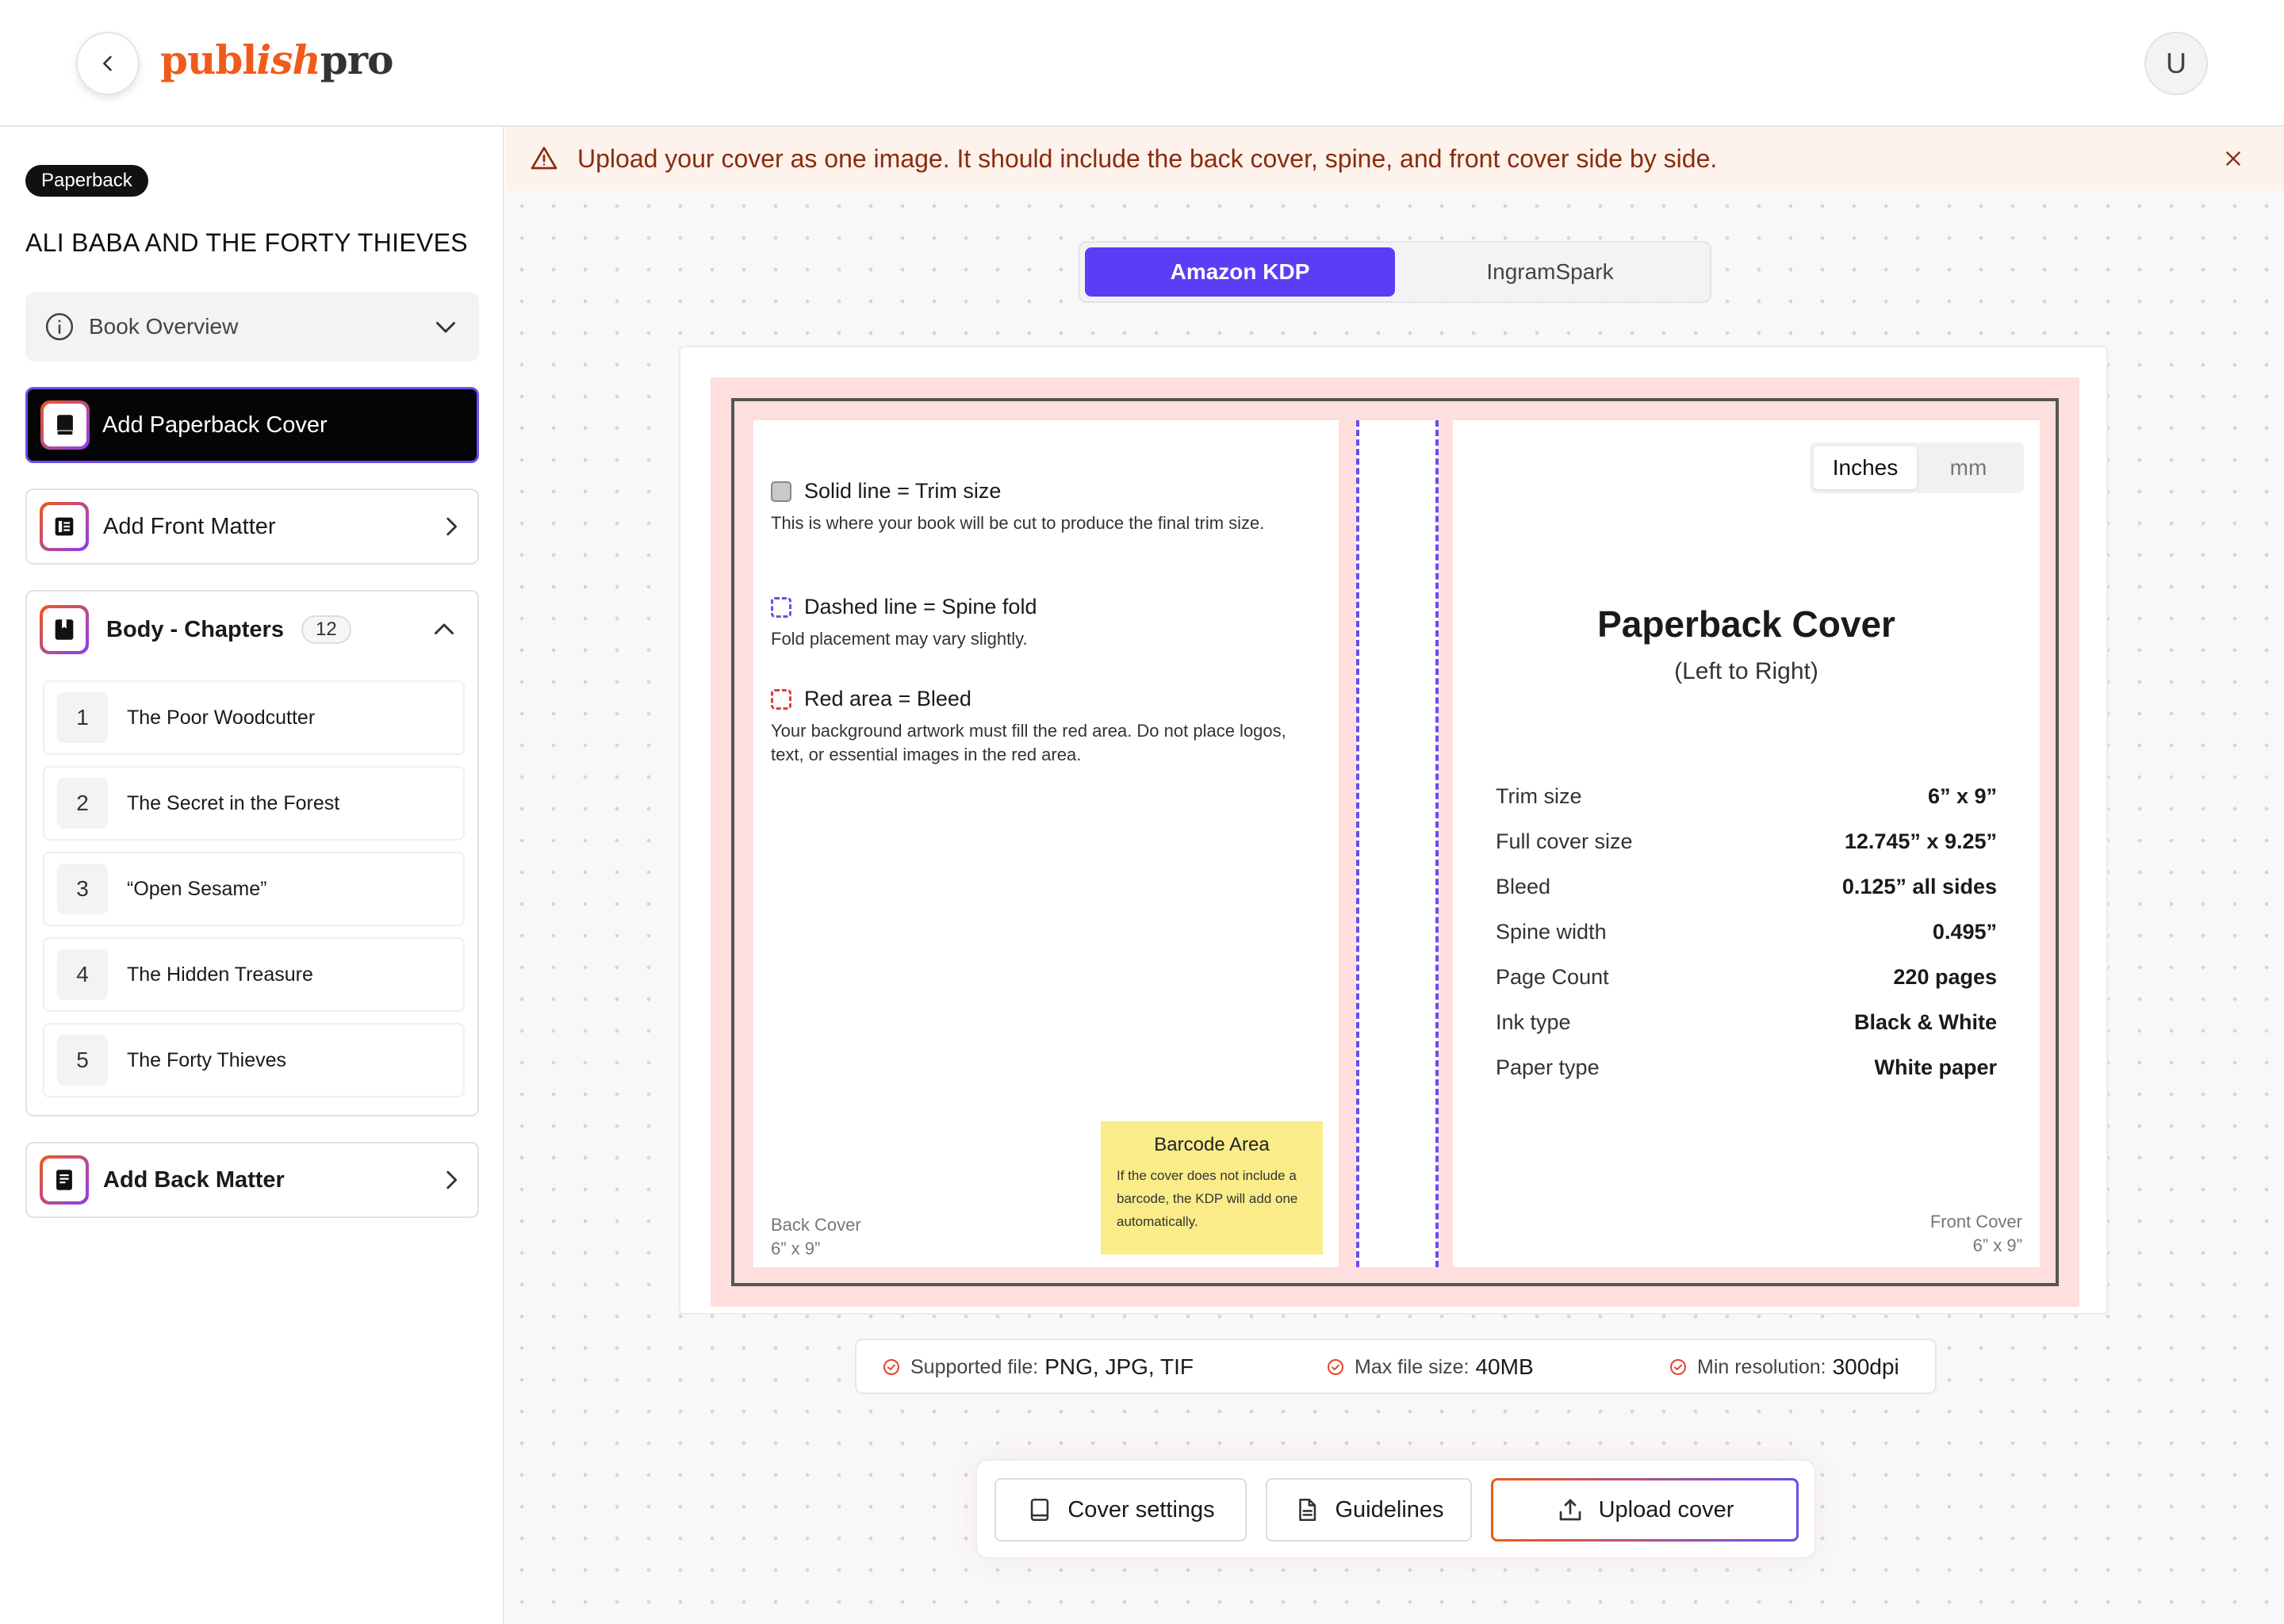 The image size is (2284, 1624). What do you see at coordinates (1533, 1022) in the screenshot?
I see `spec-label: Ink type` at bounding box center [1533, 1022].